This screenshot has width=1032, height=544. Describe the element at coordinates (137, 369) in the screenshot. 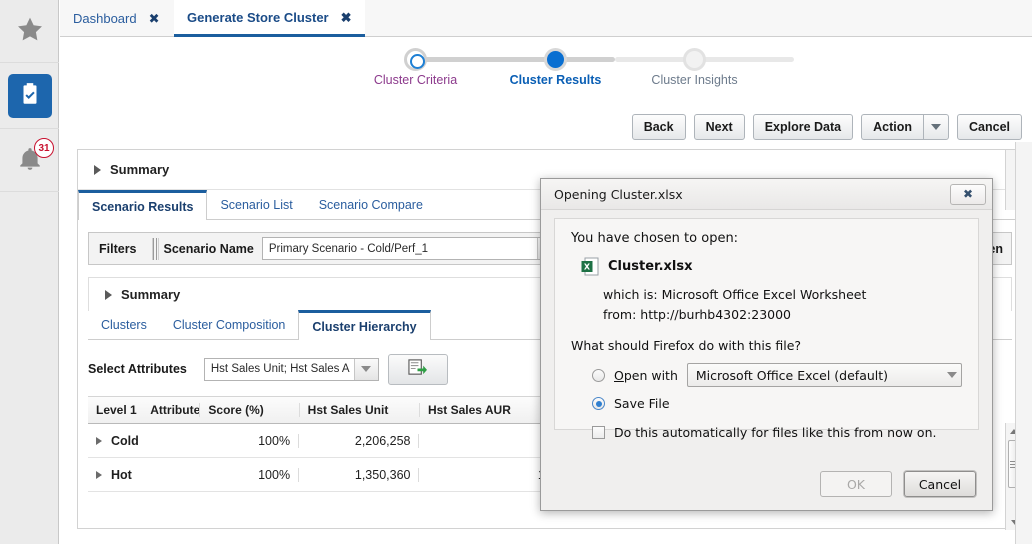

I see `select-attributes-label: Select Attributes` at that location.